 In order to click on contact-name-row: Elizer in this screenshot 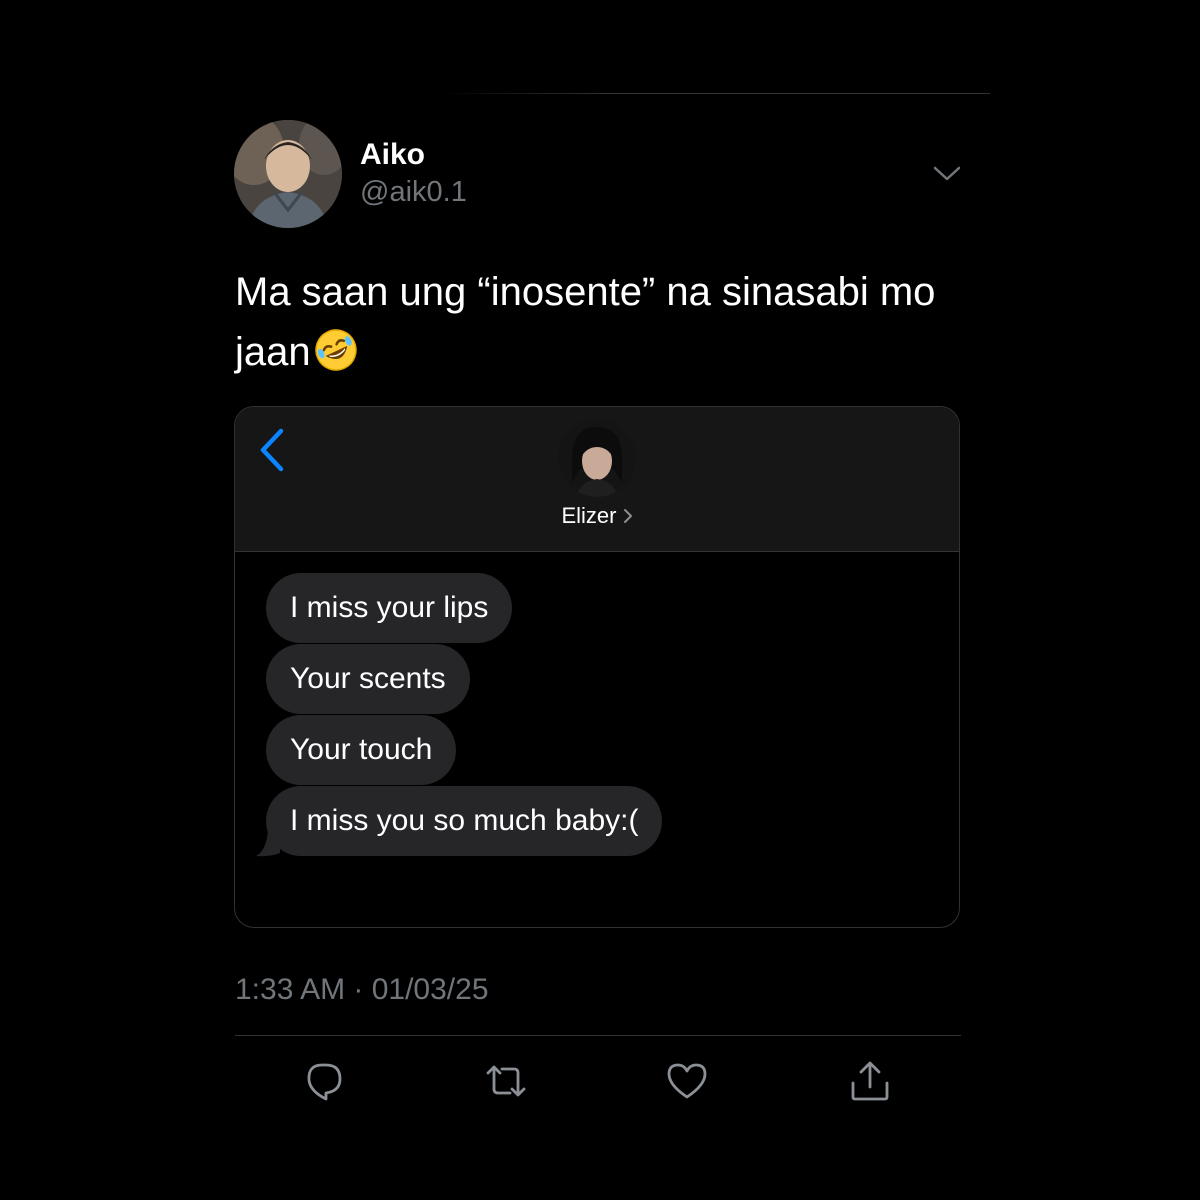, I will do `click(597, 516)`.